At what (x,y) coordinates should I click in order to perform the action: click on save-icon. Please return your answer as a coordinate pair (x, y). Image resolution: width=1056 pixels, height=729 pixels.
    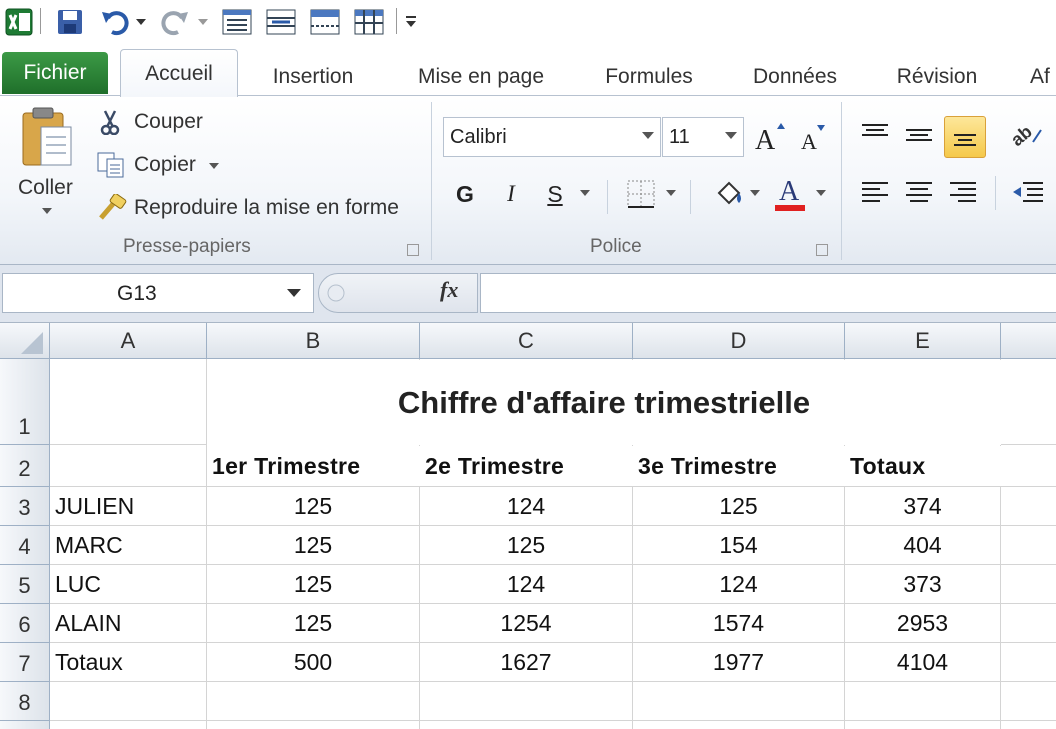
    Looking at the image, I should click on (70, 22).